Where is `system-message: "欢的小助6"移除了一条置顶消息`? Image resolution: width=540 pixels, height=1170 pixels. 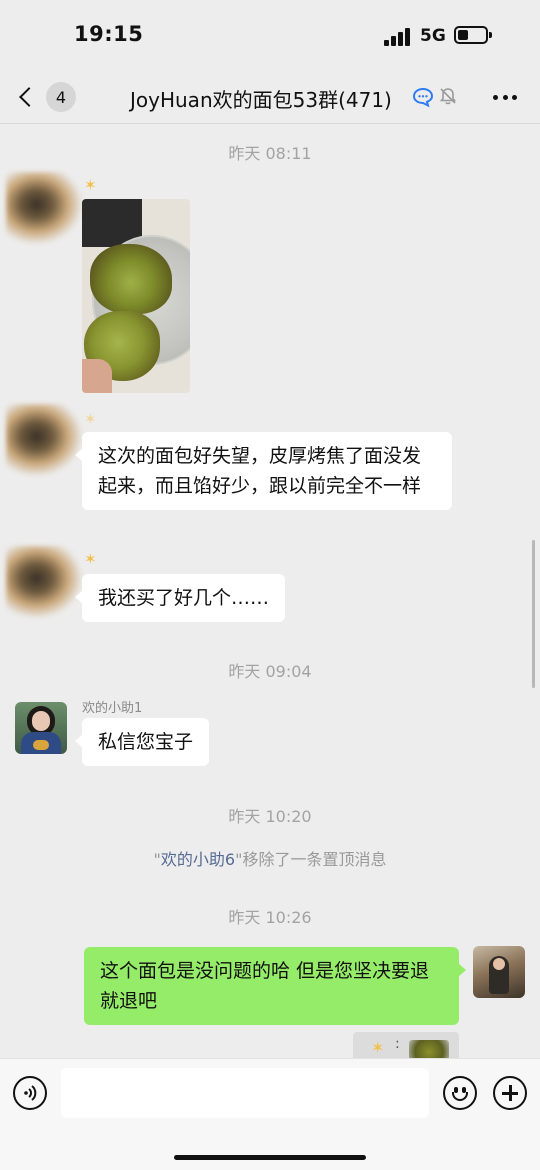 system-message: "欢的小助6"移除了一条置顶消息 is located at coordinates (270, 858).